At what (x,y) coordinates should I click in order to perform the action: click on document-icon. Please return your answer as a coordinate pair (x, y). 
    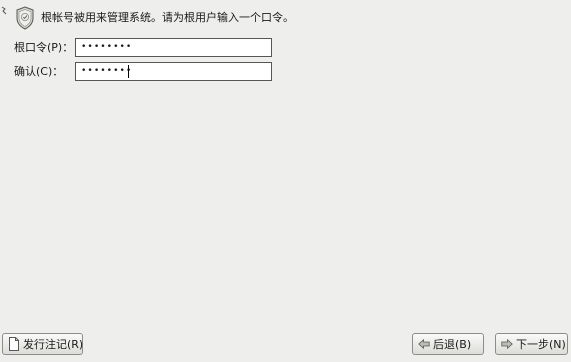
    Looking at the image, I should click on (14, 344).